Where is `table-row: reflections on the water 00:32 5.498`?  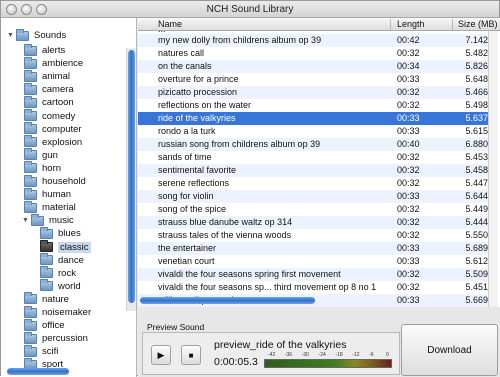 table-row: reflections on the water 00:32 5.498 is located at coordinates (313, 105).